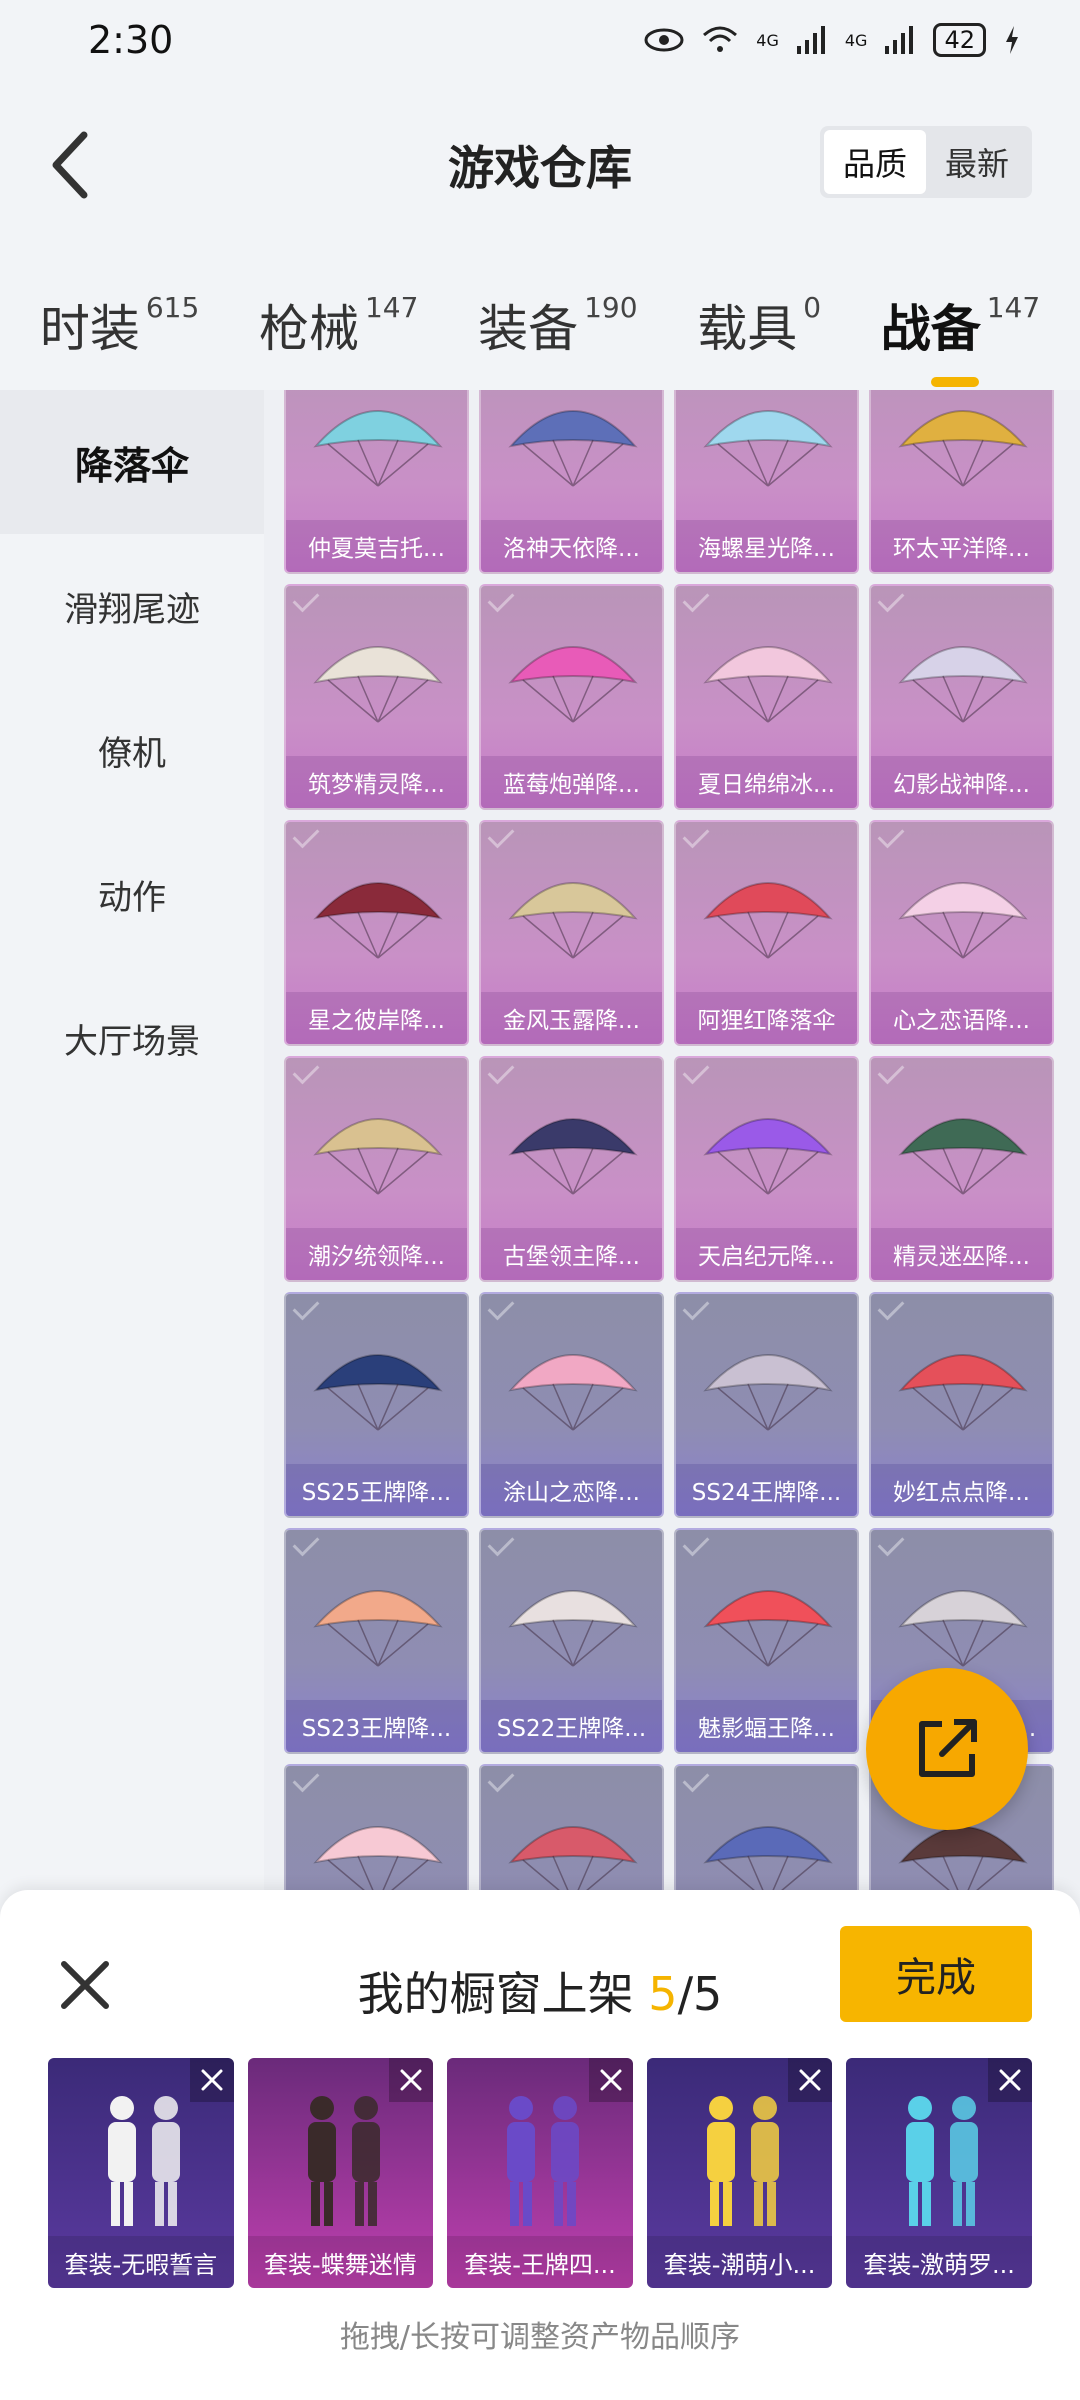 This screenshot has height=2400, width=1080. I want to click on reorder-hint: 拖拽/长按可调整资产物品顺序, so click(540, 2337).